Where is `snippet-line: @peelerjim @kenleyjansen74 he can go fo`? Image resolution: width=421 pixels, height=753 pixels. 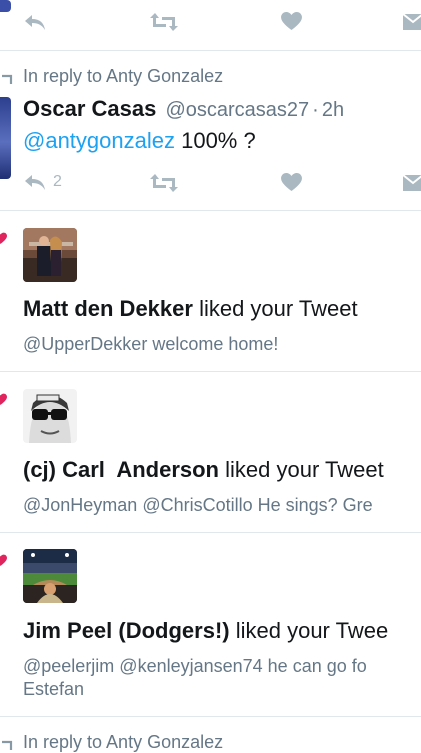
snippet-line: @peelerjim @kenleyjansen74 he can go fo is located at coordinates (195, 666).